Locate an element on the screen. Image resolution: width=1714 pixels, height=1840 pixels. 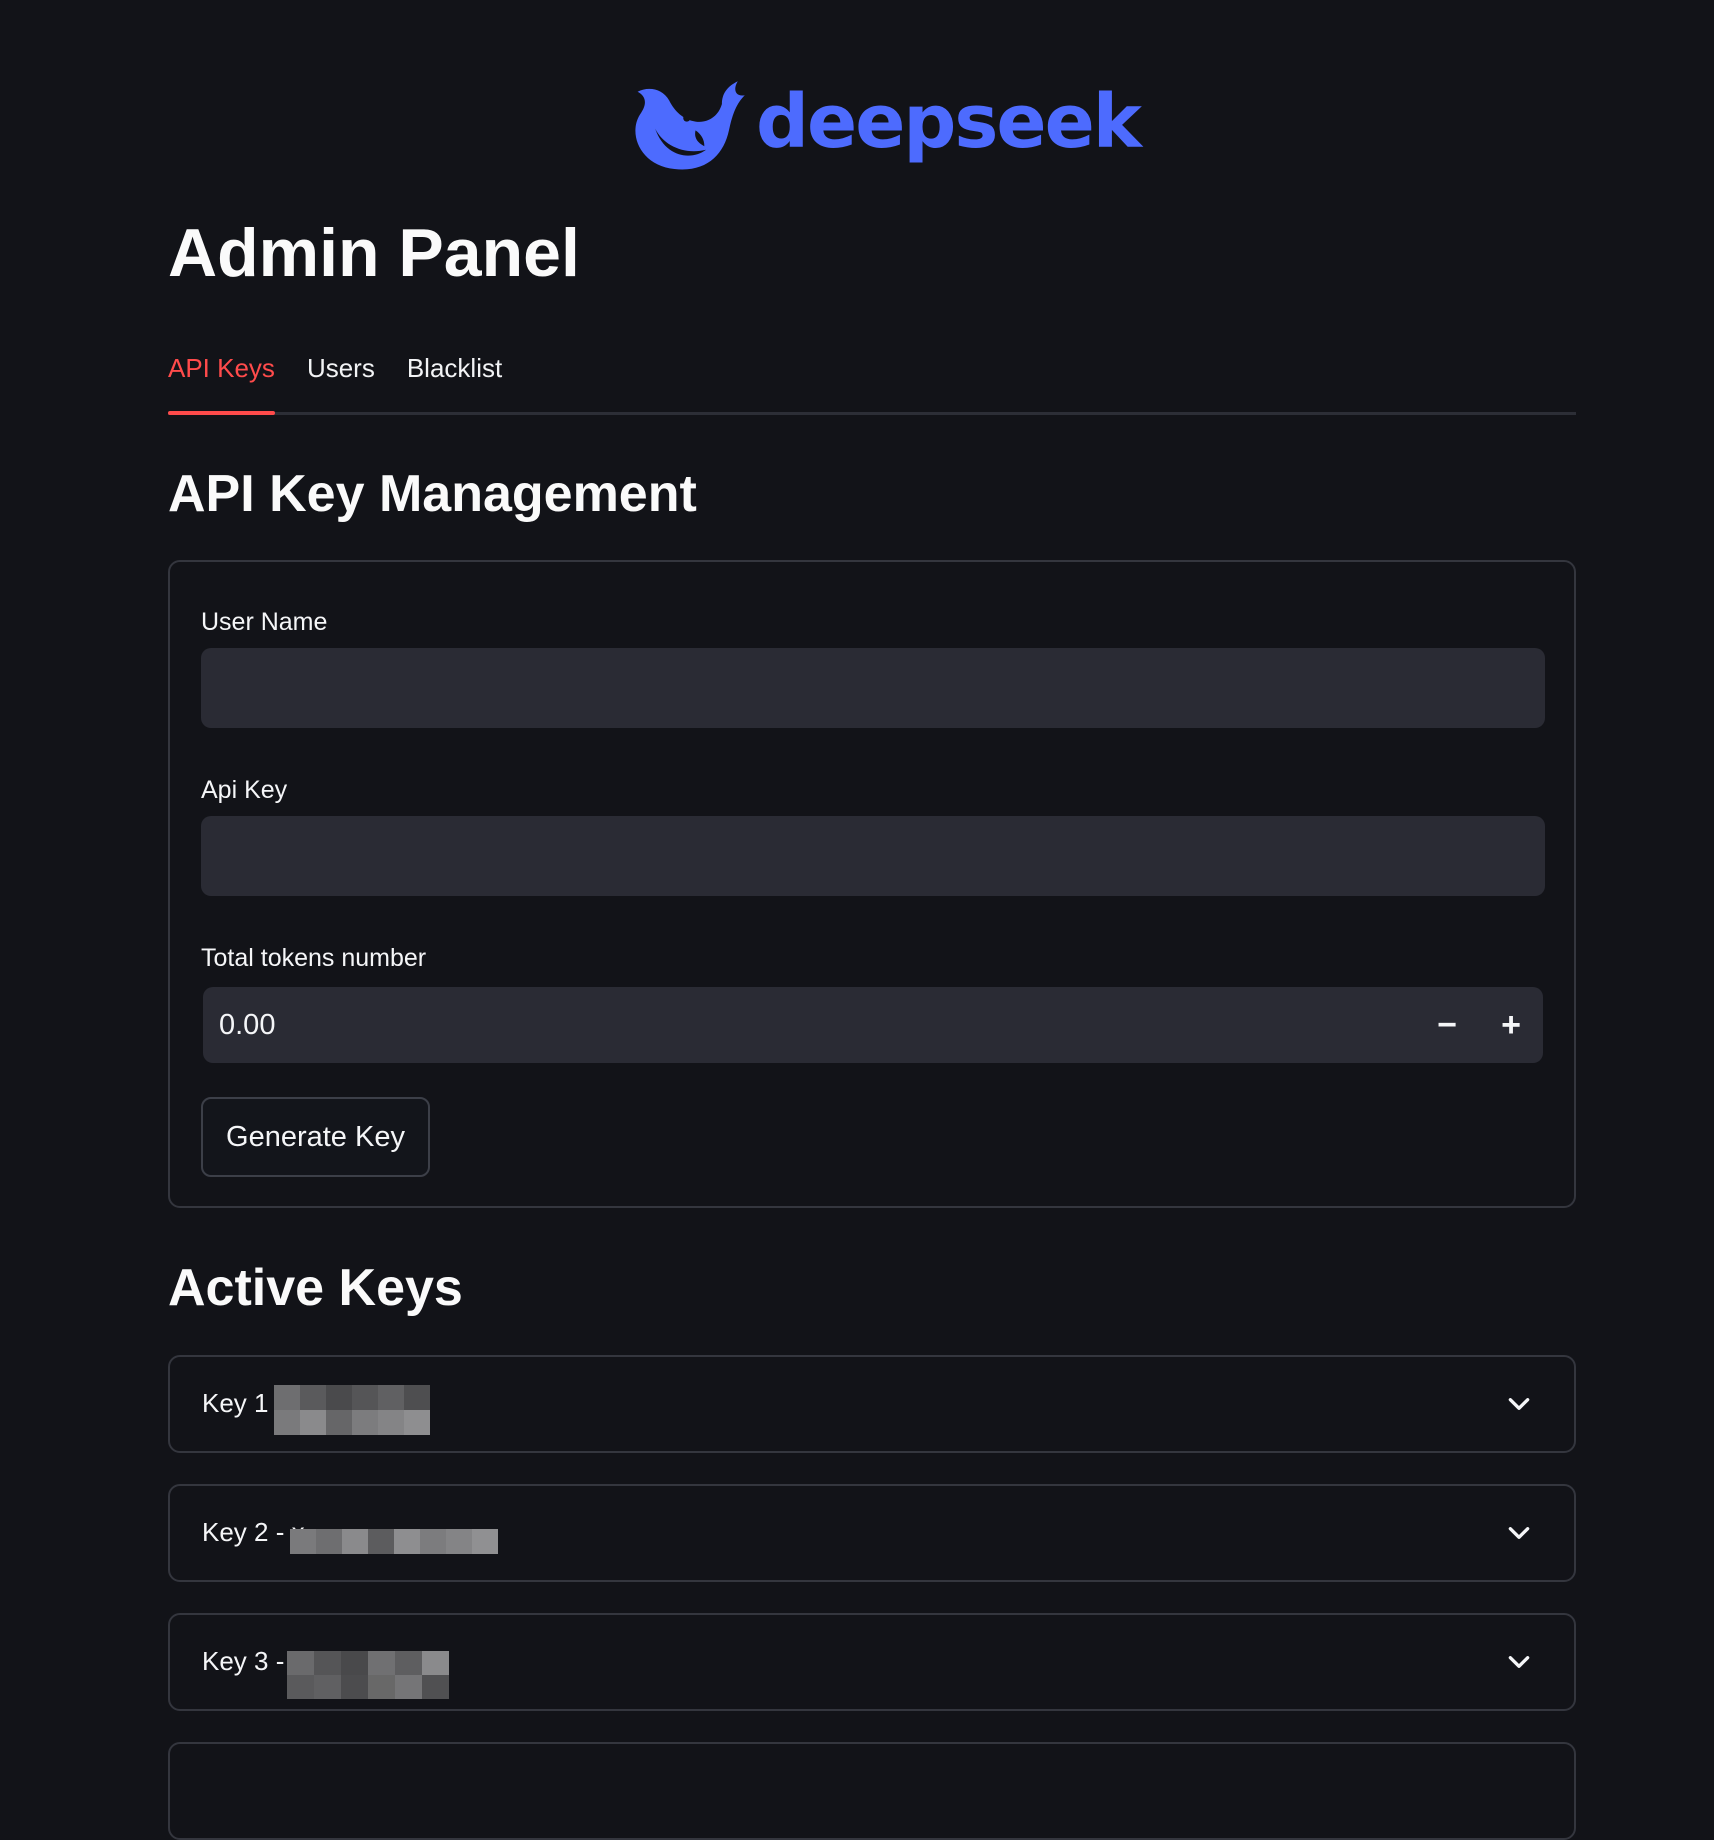
page-title: Admin Panel is located at coordinates (374, 253).